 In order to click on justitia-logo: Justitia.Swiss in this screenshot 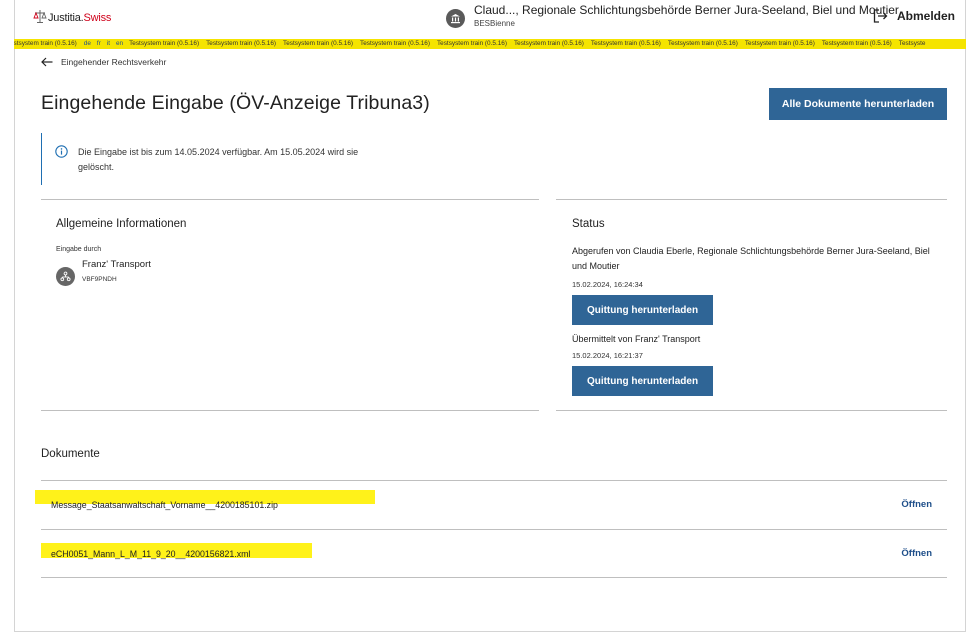, I will do `click(72, 16)`.